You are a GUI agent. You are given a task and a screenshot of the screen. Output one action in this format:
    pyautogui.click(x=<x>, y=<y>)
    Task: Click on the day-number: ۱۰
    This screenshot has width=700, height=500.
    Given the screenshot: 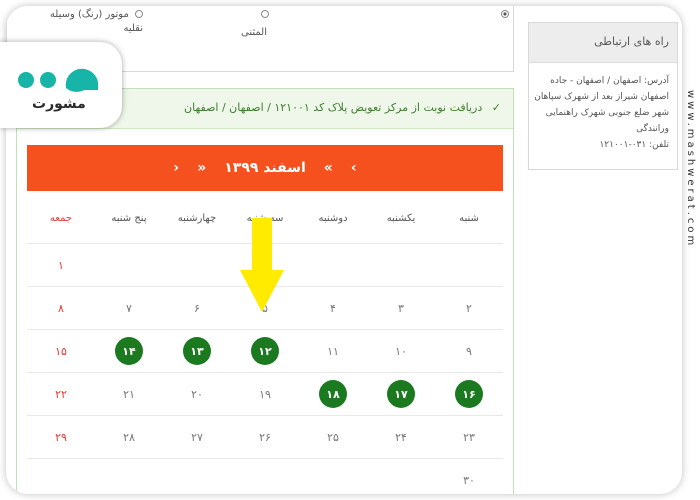 What is the action you would take?
    pyautogui.click(x=401, y=351)
    